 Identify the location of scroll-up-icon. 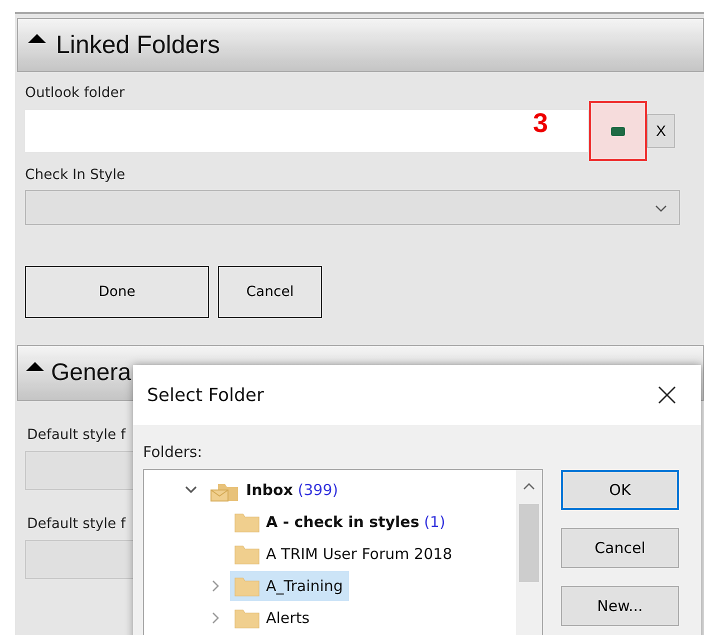
(529, 486).